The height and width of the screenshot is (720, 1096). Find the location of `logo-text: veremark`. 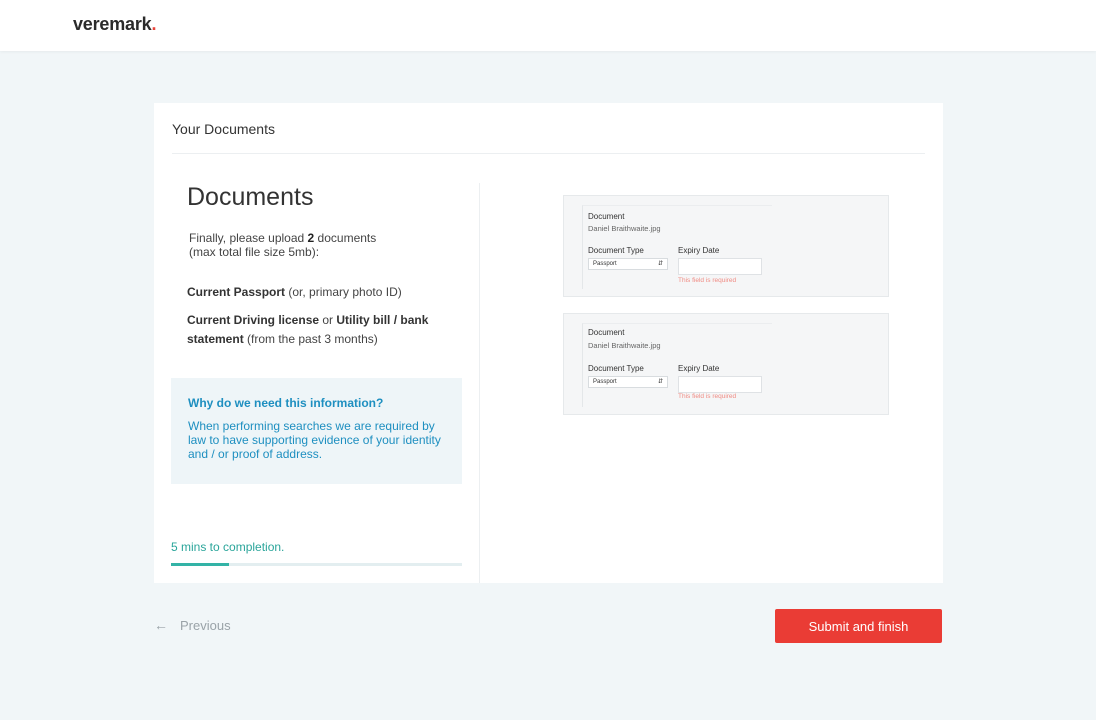

logo-text: veremark is located at coordinates (112, 24).